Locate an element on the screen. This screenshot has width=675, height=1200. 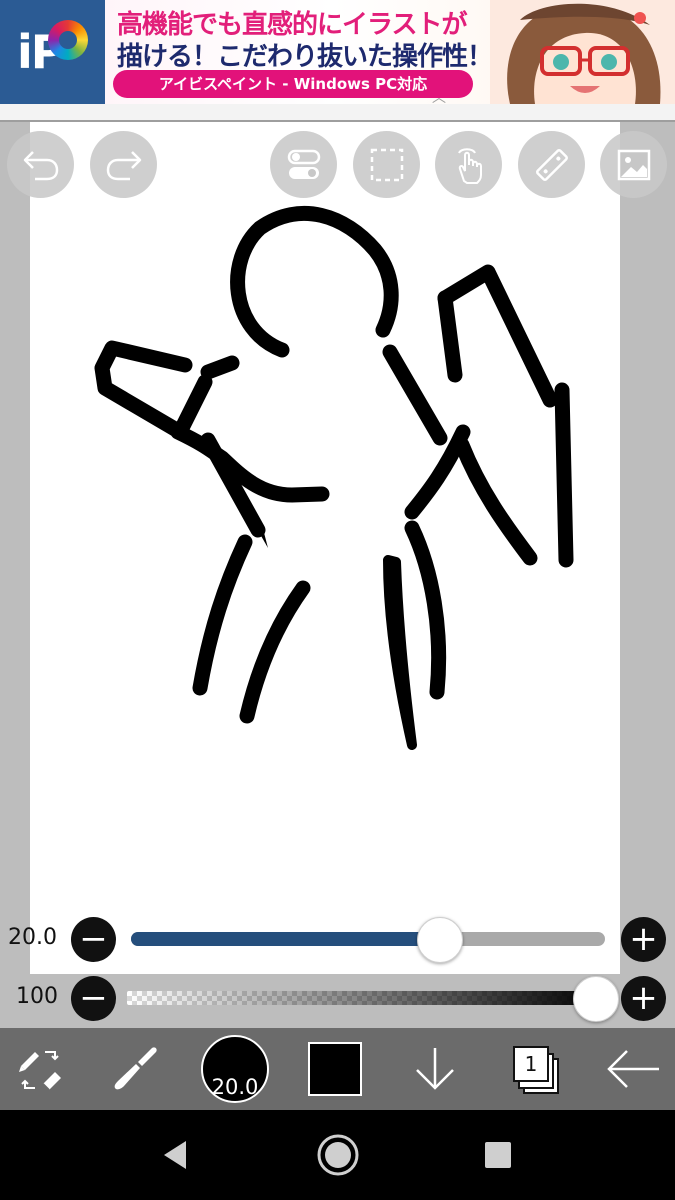
color-wheel-icon is located at coordinates (68, 40).